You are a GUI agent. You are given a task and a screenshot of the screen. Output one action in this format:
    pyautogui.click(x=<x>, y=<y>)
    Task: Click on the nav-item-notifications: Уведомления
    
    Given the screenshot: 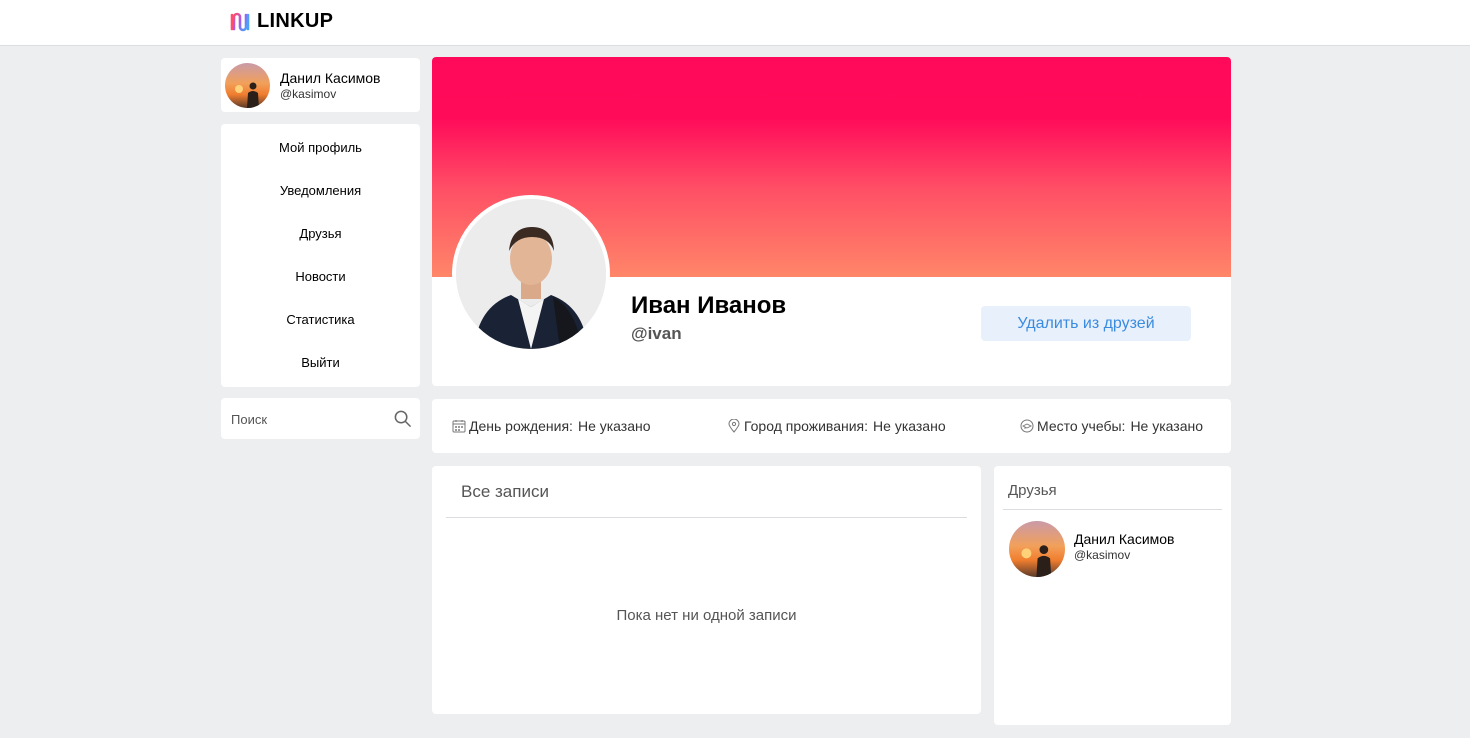 What is the action you would take?
    pyautogui.click(x=320, y=191)
    